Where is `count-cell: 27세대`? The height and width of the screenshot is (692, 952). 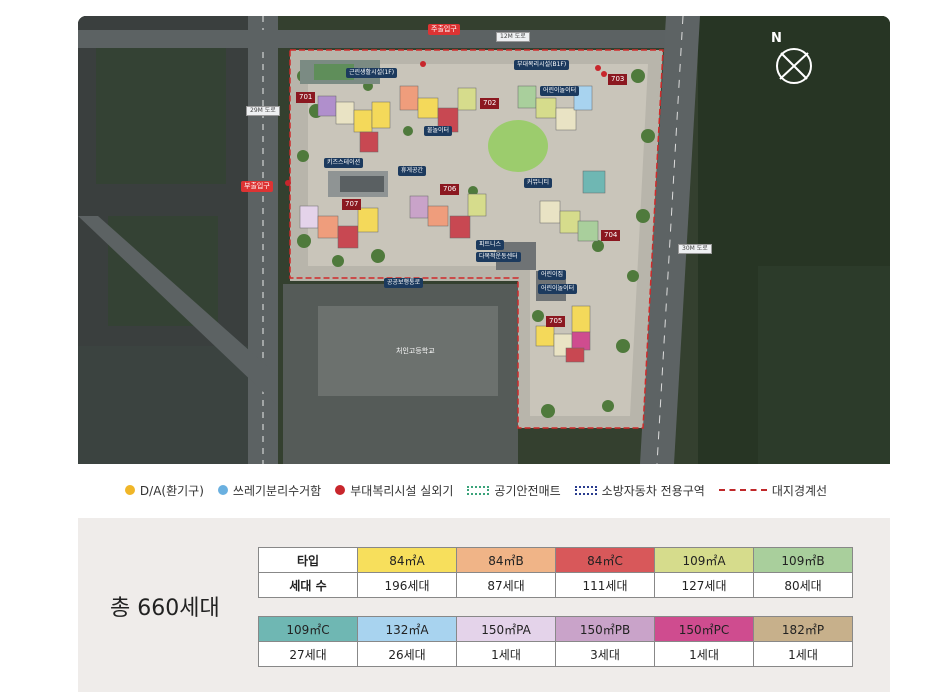 count-cell: 27세대 is located at coordinates (308, 654).